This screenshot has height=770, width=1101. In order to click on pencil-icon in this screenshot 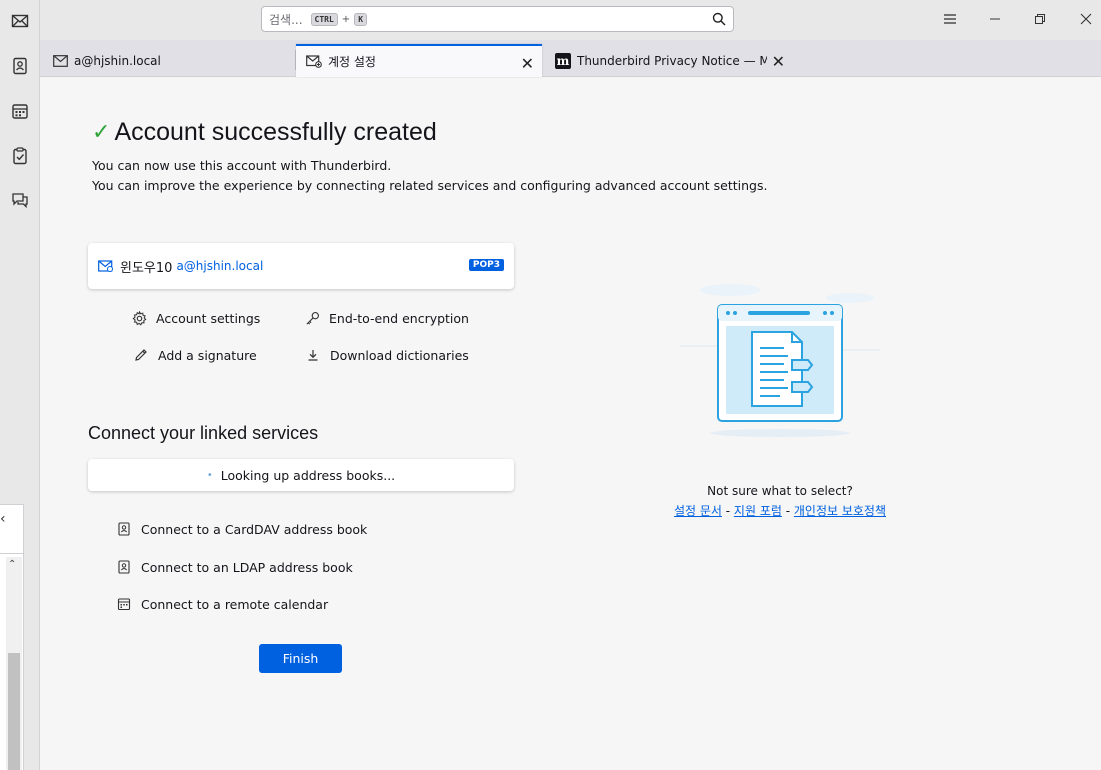, I will do `click(141, 355)`.